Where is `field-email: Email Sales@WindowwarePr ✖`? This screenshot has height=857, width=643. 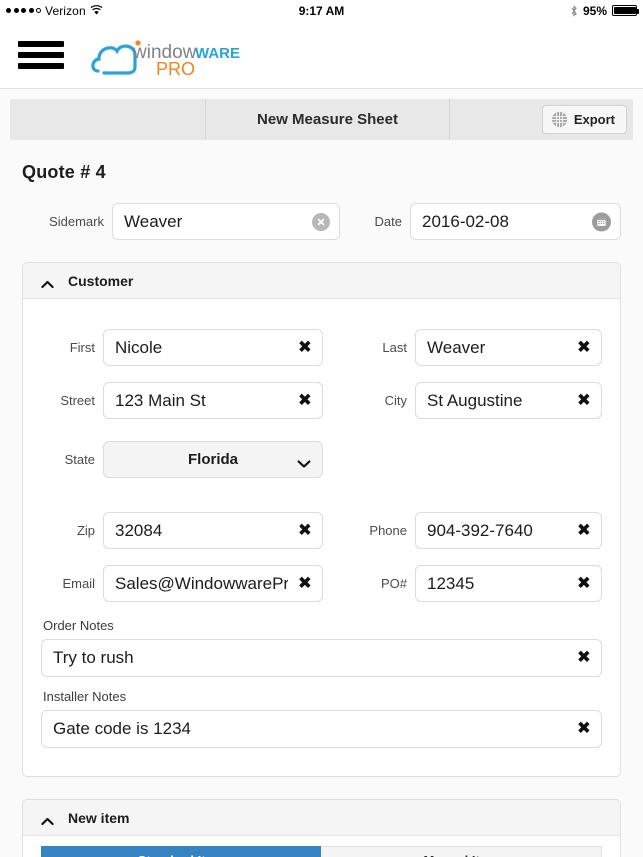
field-email: Email Sales@WindowwarePr ✖ is located at coordinates (202, 583).